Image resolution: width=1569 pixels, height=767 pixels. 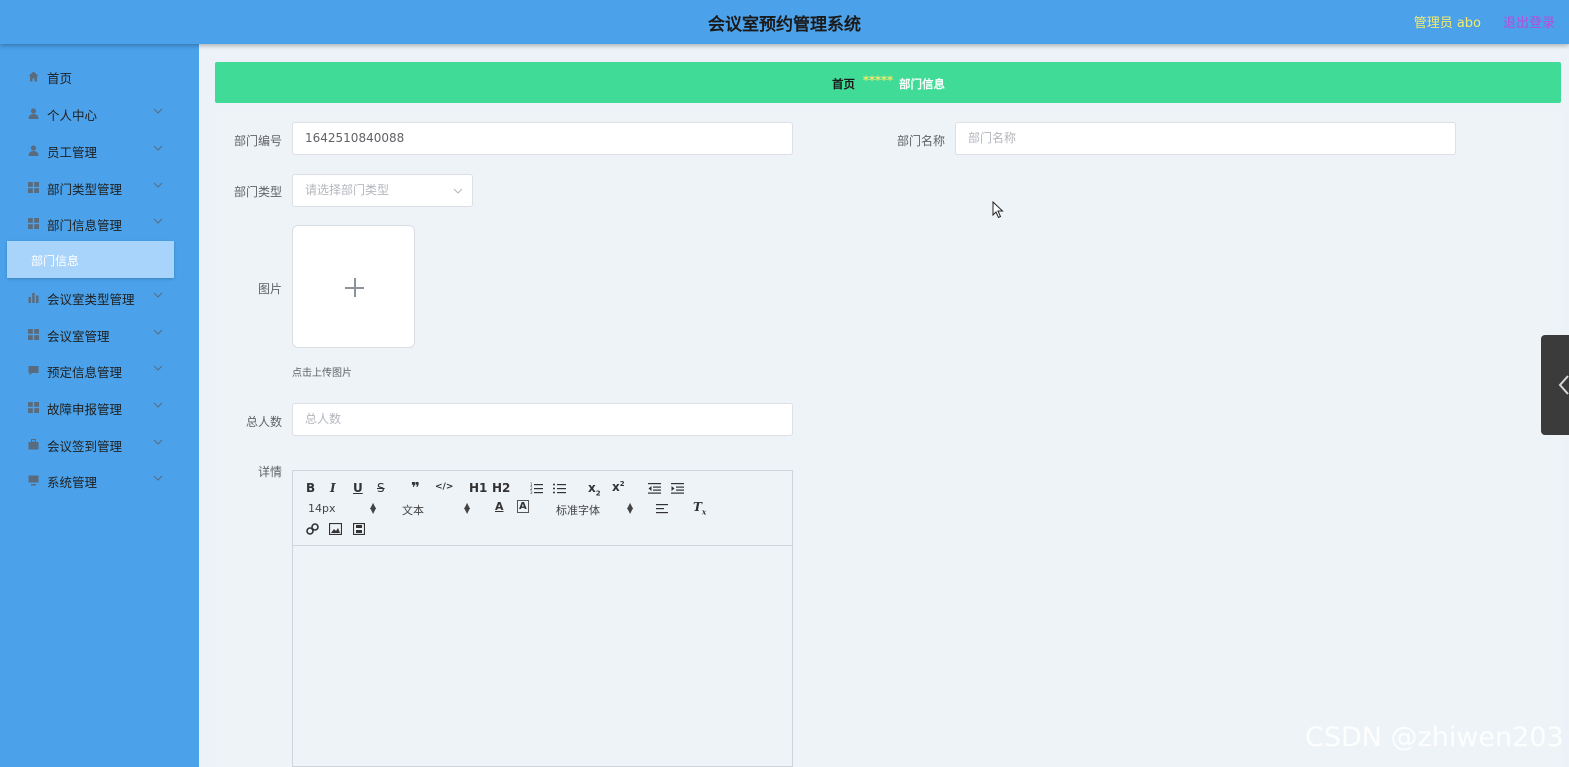 I want to click on h2-icon: H2, so click(x=501, y=488).